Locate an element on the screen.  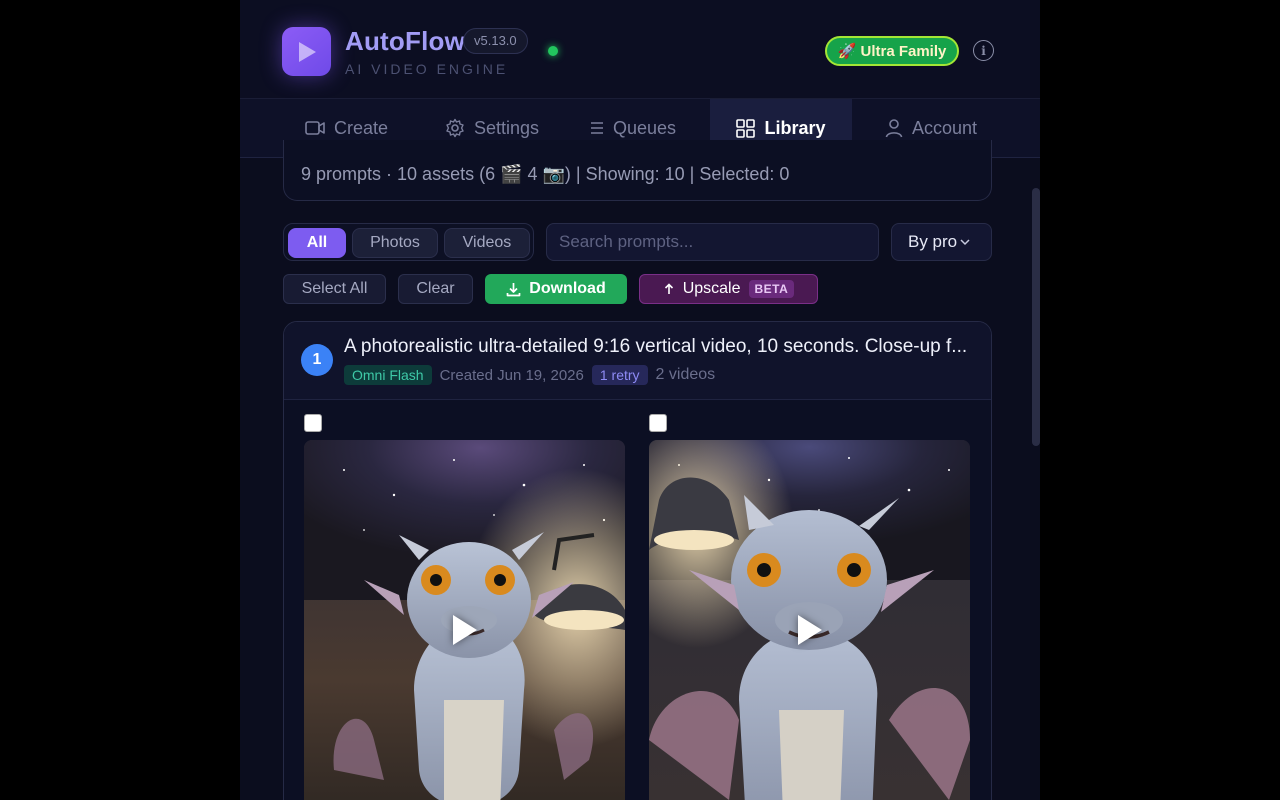
retry-tag: 1 retry is located at coordinates (619, 375).